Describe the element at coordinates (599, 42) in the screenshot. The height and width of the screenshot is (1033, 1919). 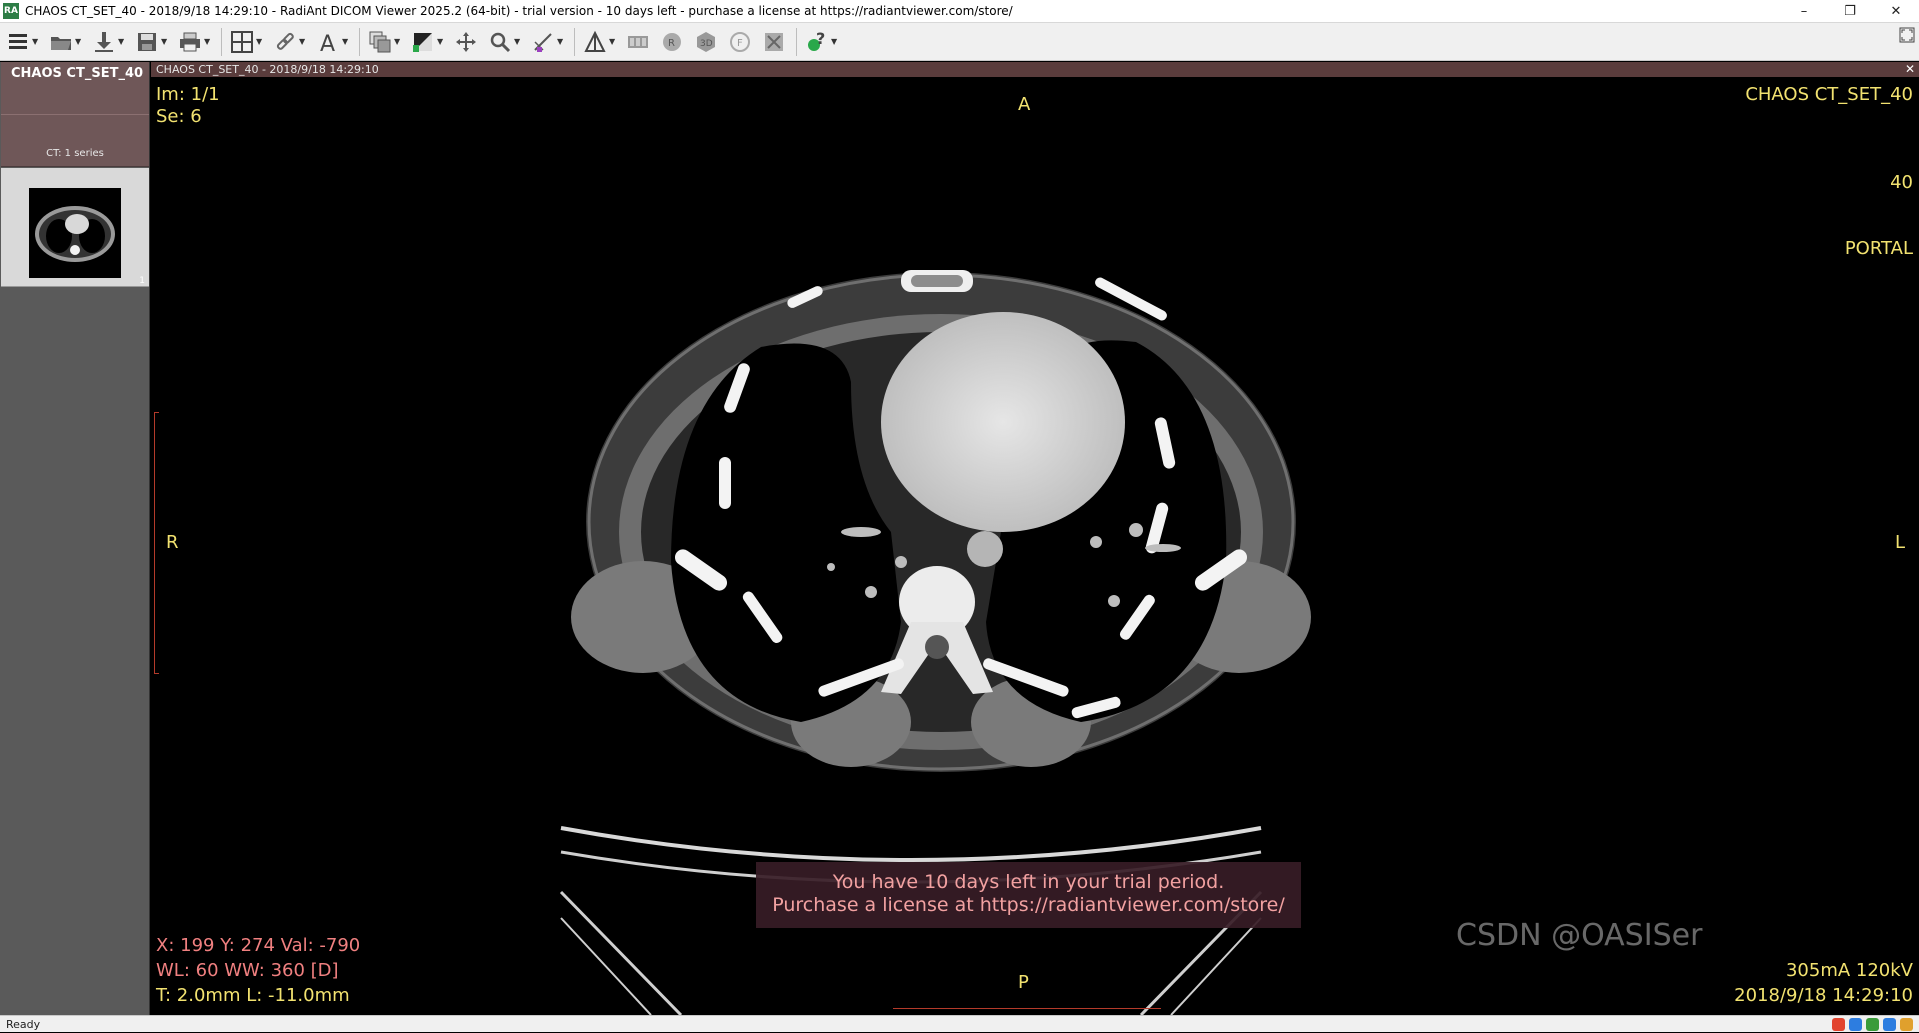
I see `mpr-button: ▼` at that location.